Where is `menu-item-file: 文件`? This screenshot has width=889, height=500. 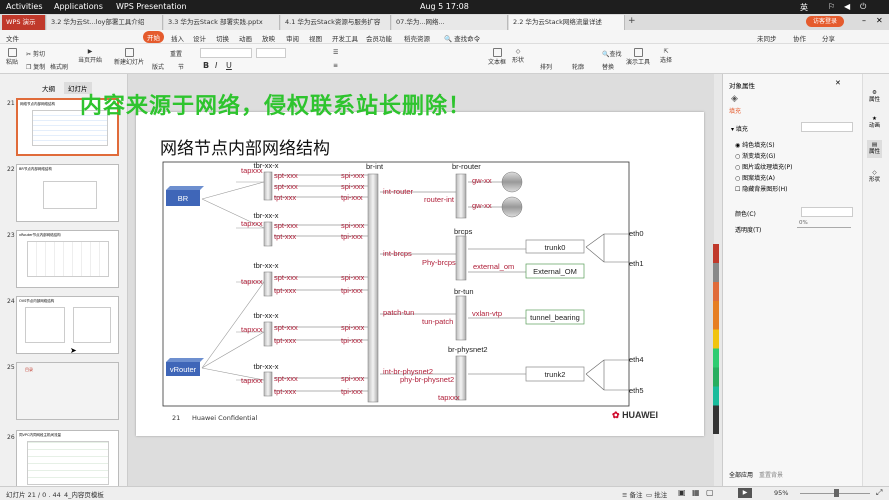
menu-item-file: 文件 is located at coordinates (12, 38).